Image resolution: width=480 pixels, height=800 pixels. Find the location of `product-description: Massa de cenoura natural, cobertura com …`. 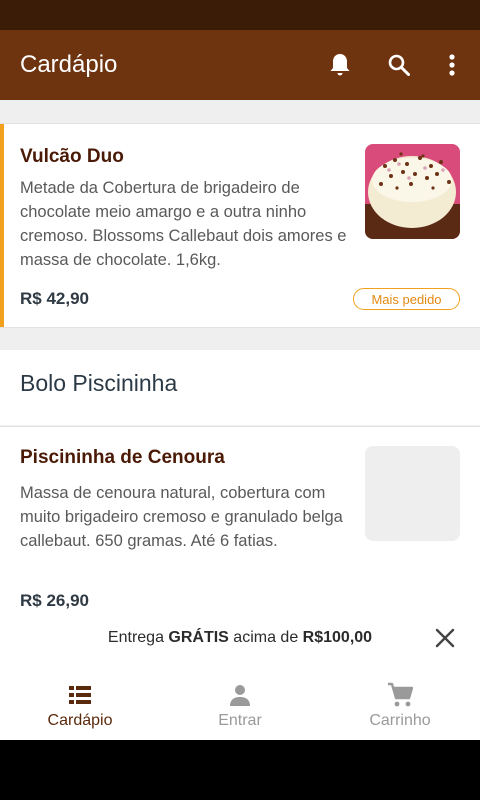

product-description: Massa de cenoura natural, cobertura com … is located at coordinates (181, 517).